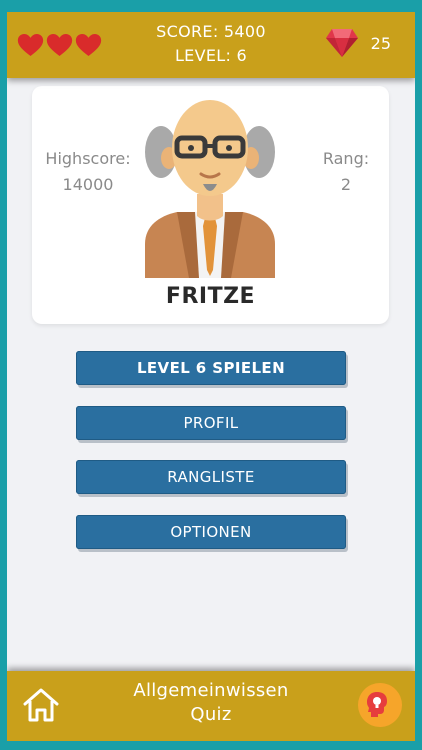 Image resolution: width=422 pixels, height=750 pixels. I want to click on rank-stat: Rang: 2, so click(346, 172).